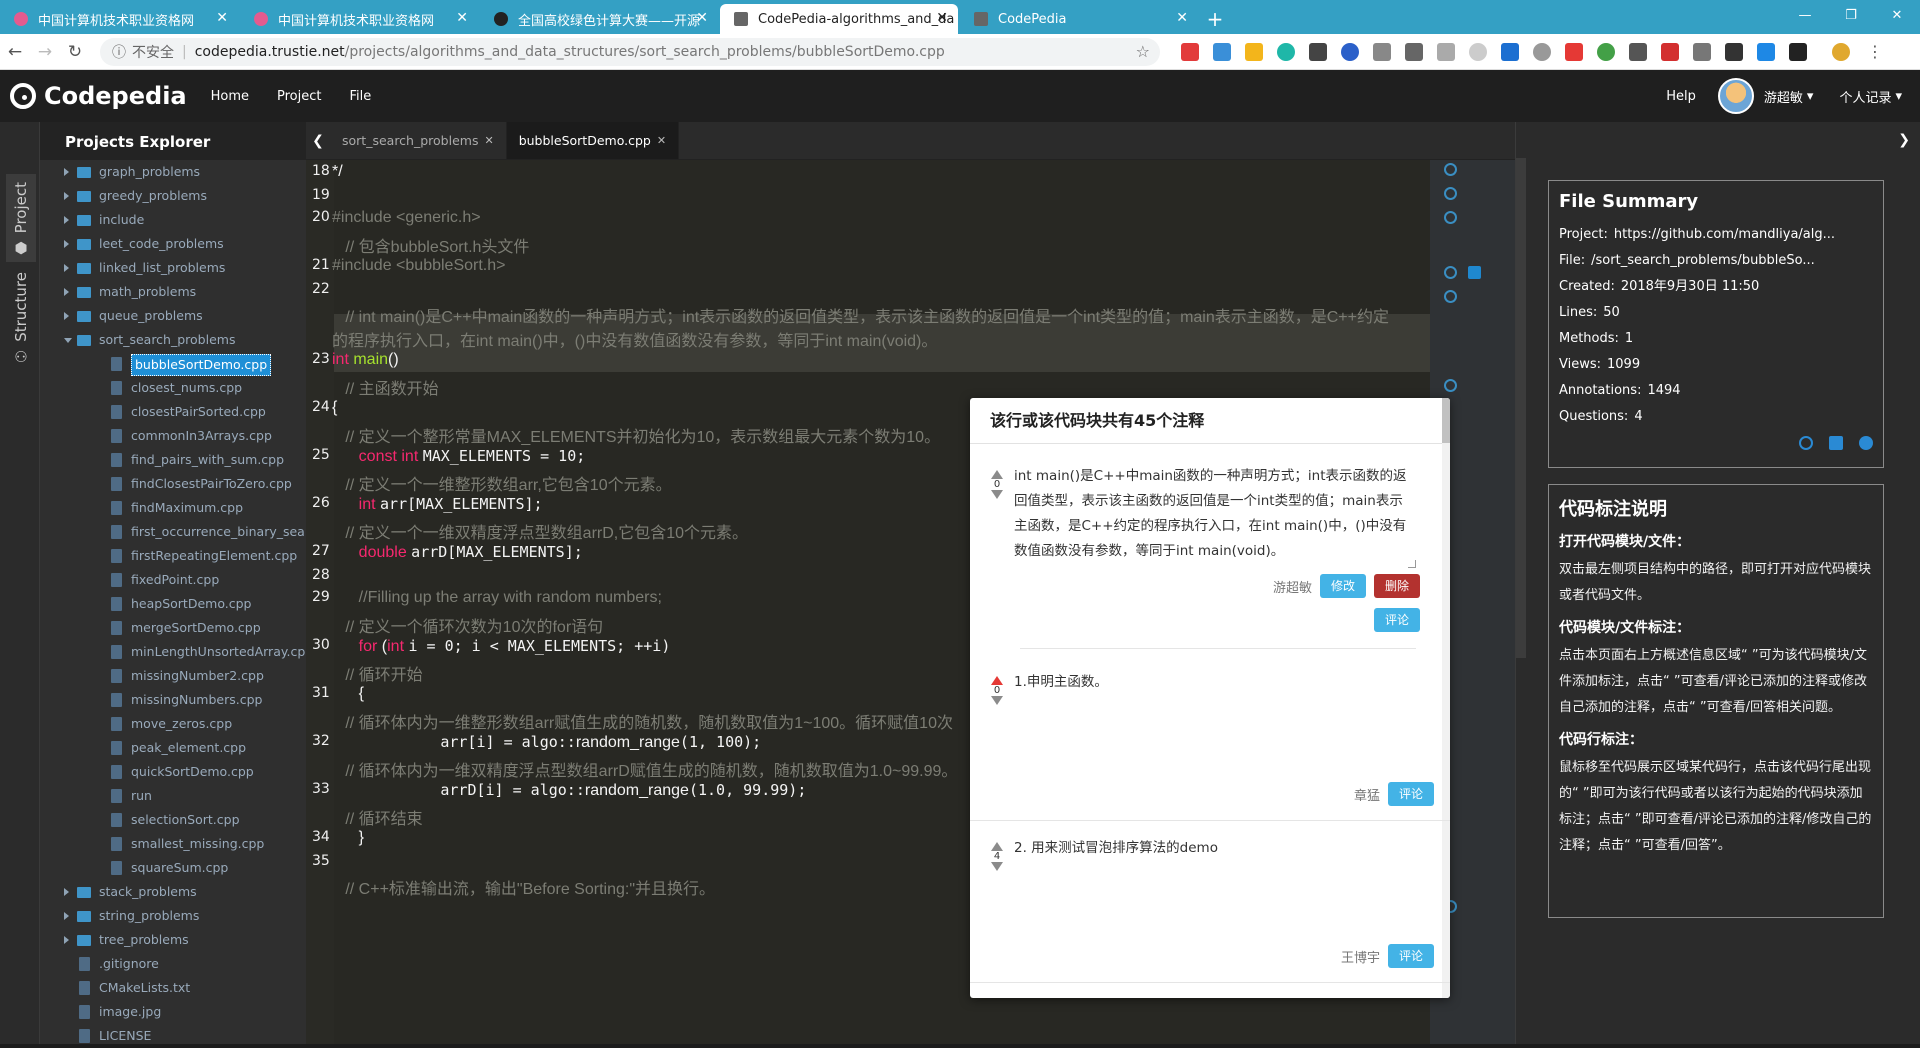 The image size is (1920, 1048). I want to click on new-tab-button: +, so click(1215, 19).